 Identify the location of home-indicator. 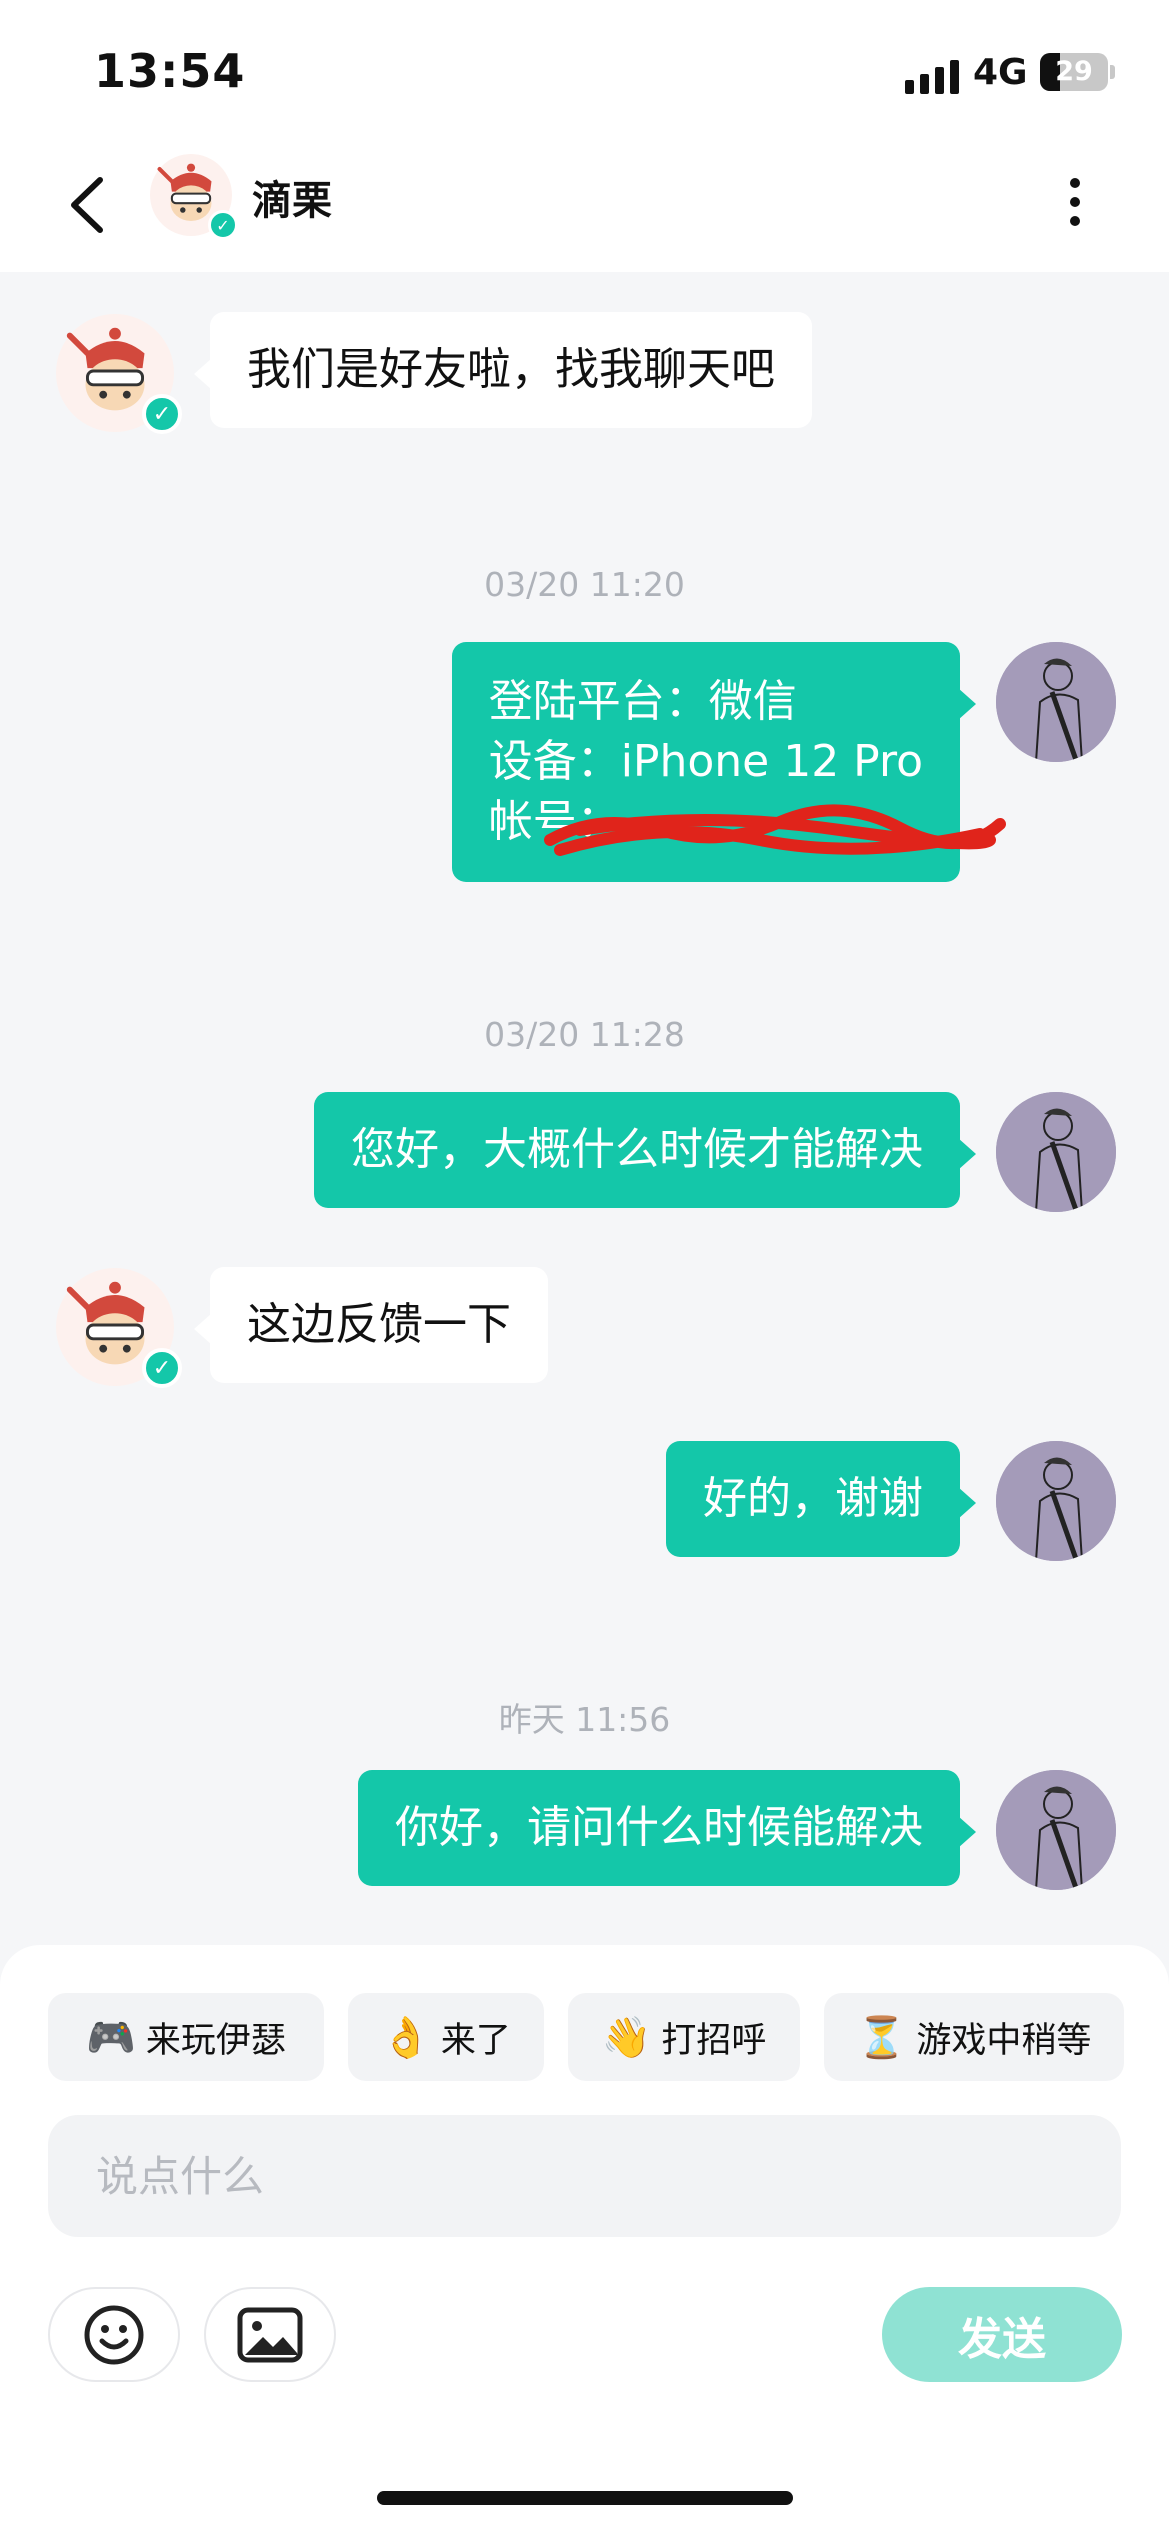
(585, 2498).